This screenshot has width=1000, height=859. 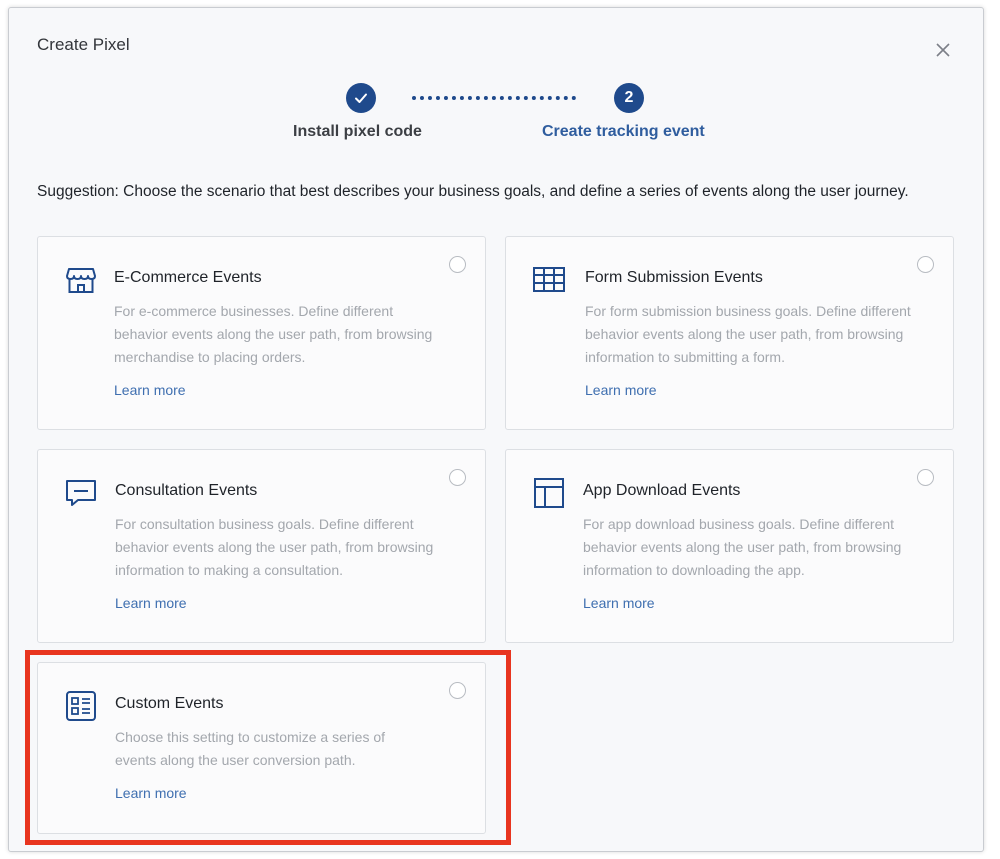 What do you see at coordinates (943, 50) in the screenshot?
I see `close-icon` at bounding box center [943, 50].